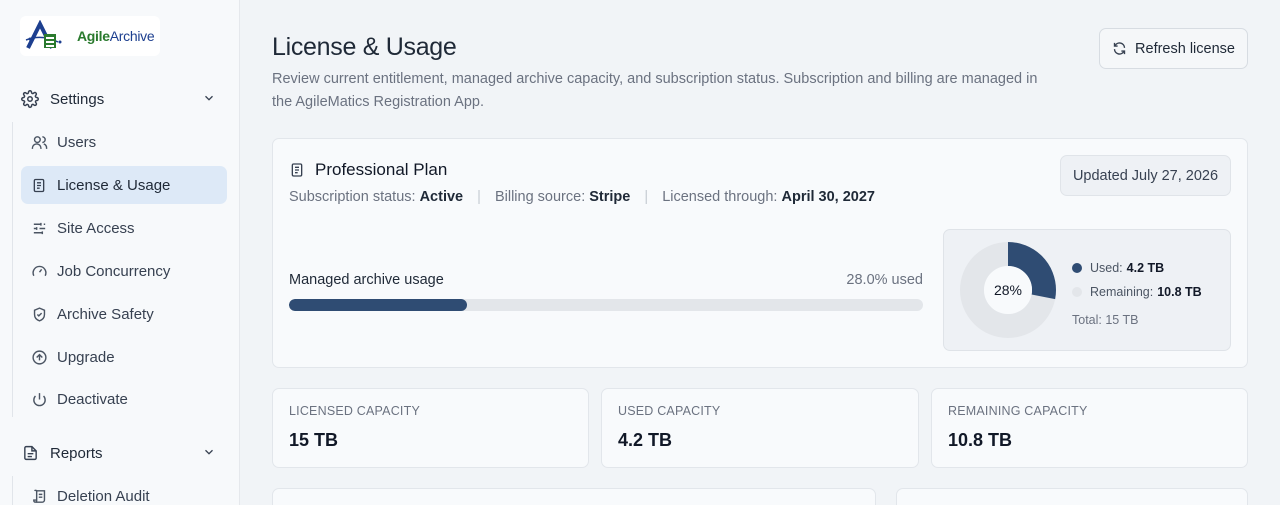 The width and height of the screenshot is (1280, 505). Describe the element at coordinates (92, 399) in the screenshot. I see `sidebar-item-label: Deactivate` at that location.